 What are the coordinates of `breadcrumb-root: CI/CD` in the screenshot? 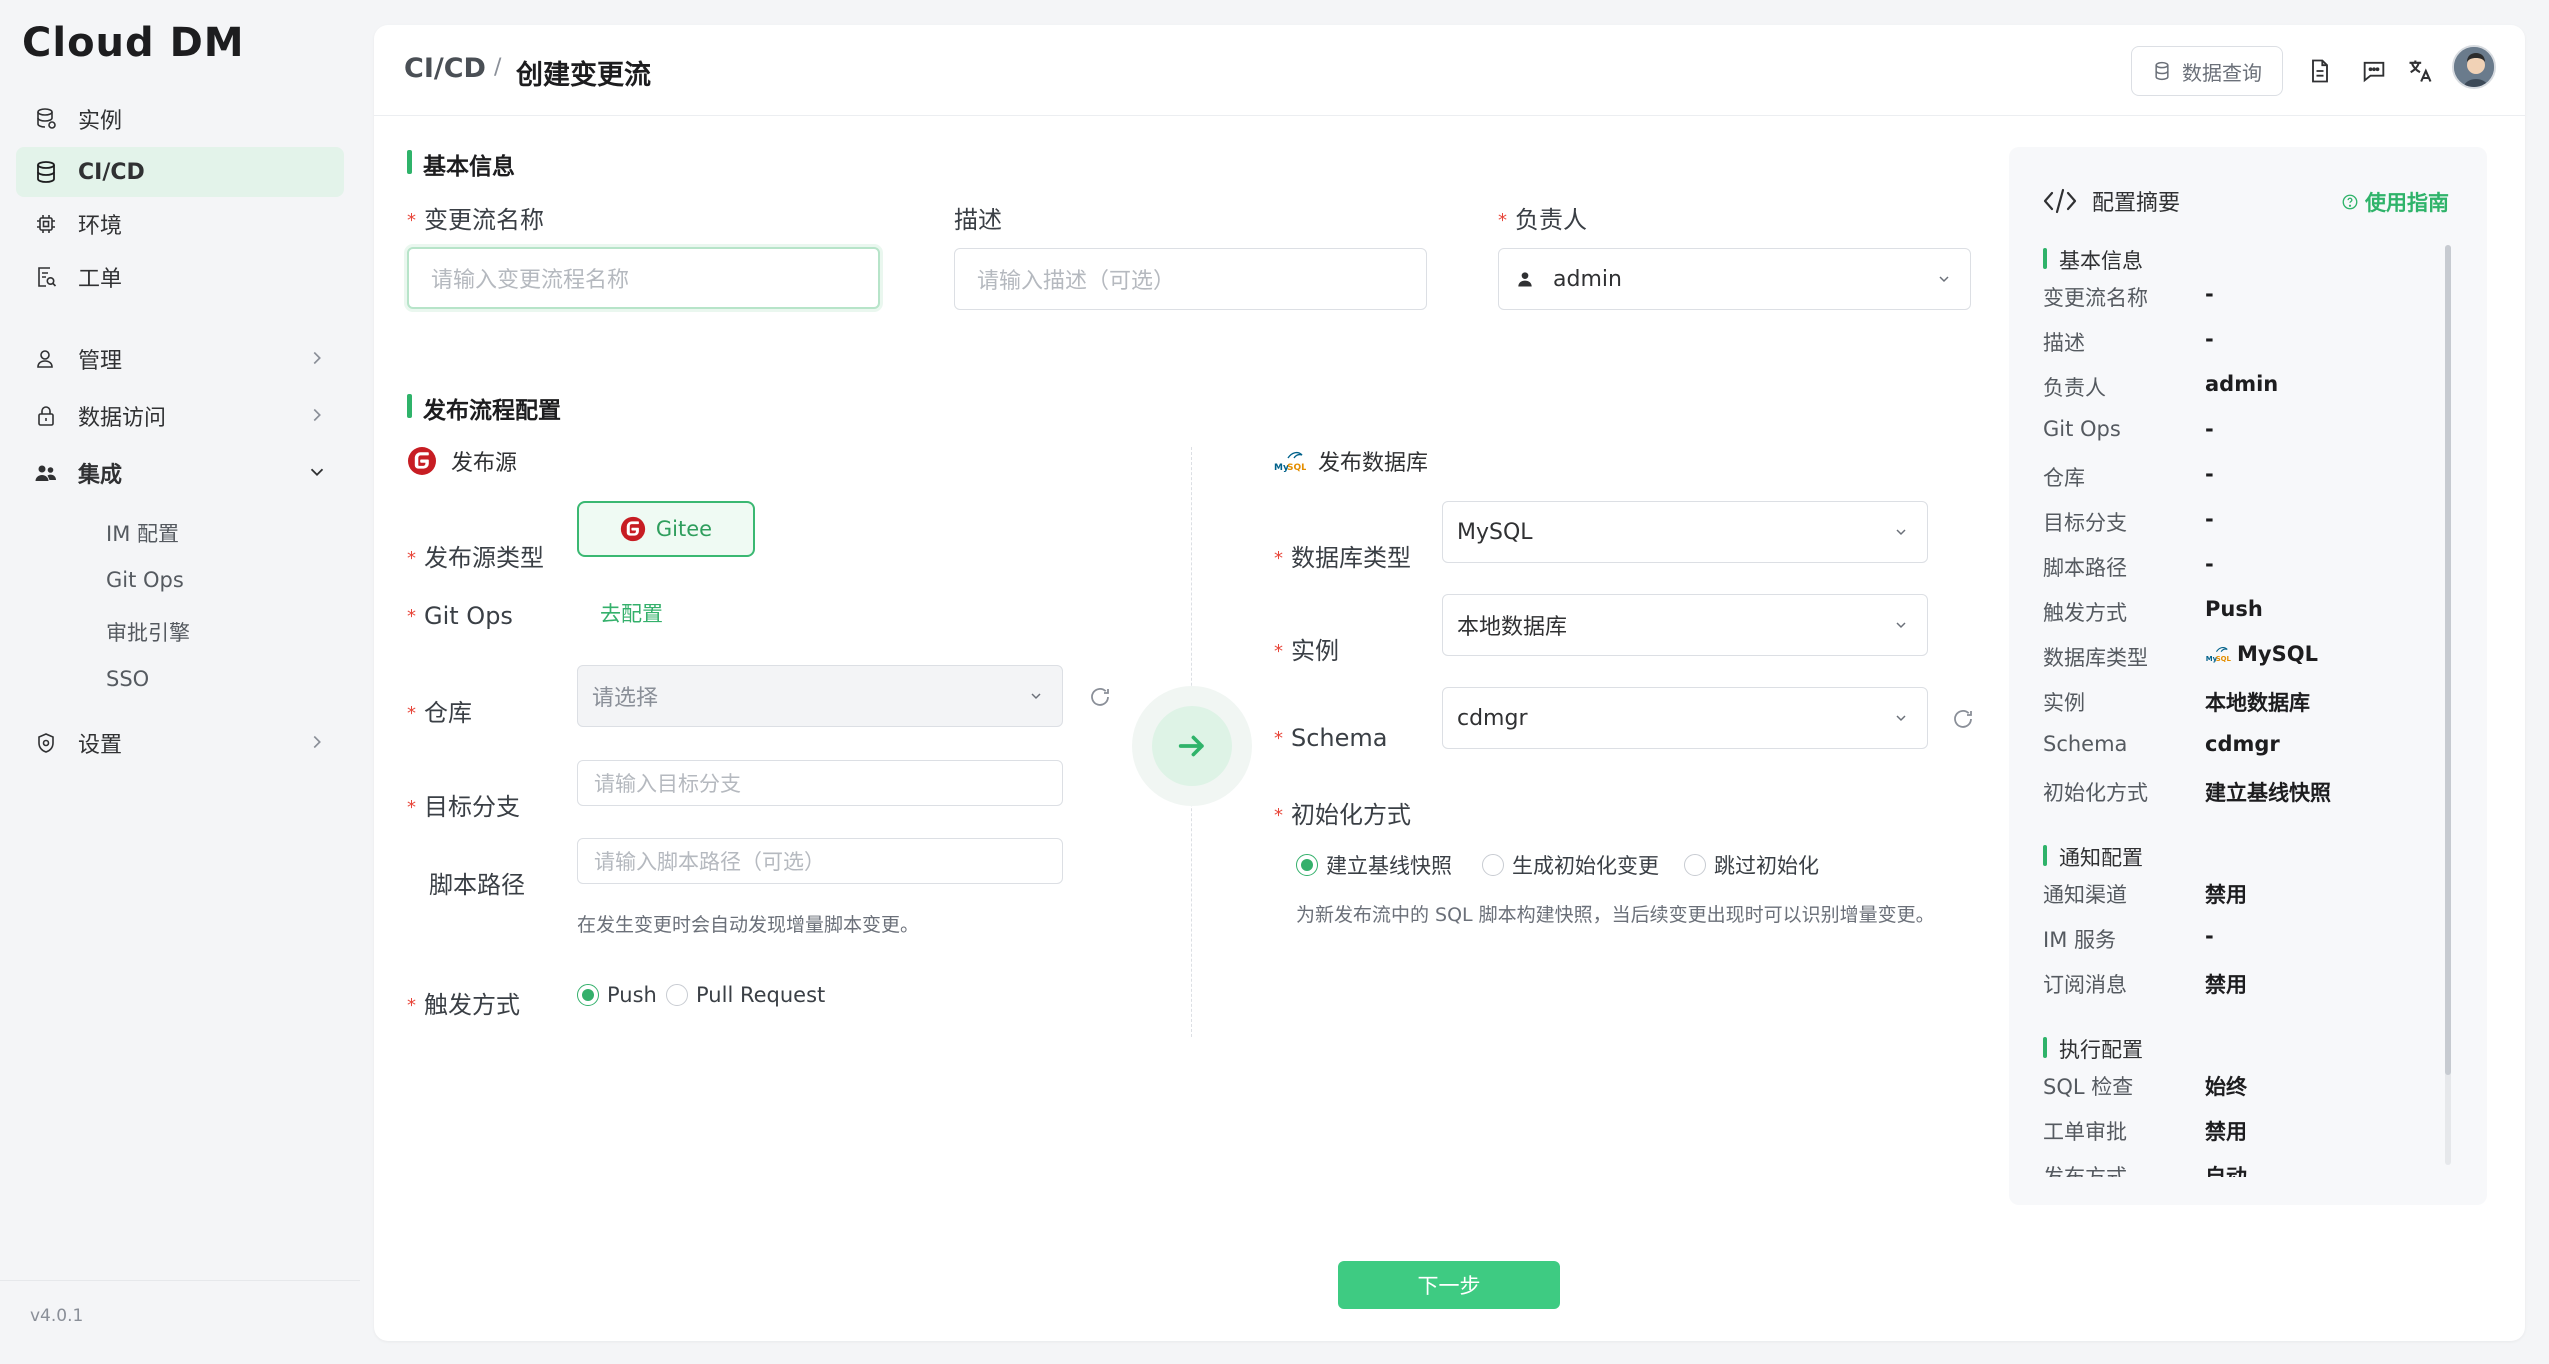 It's located at (445, 68).